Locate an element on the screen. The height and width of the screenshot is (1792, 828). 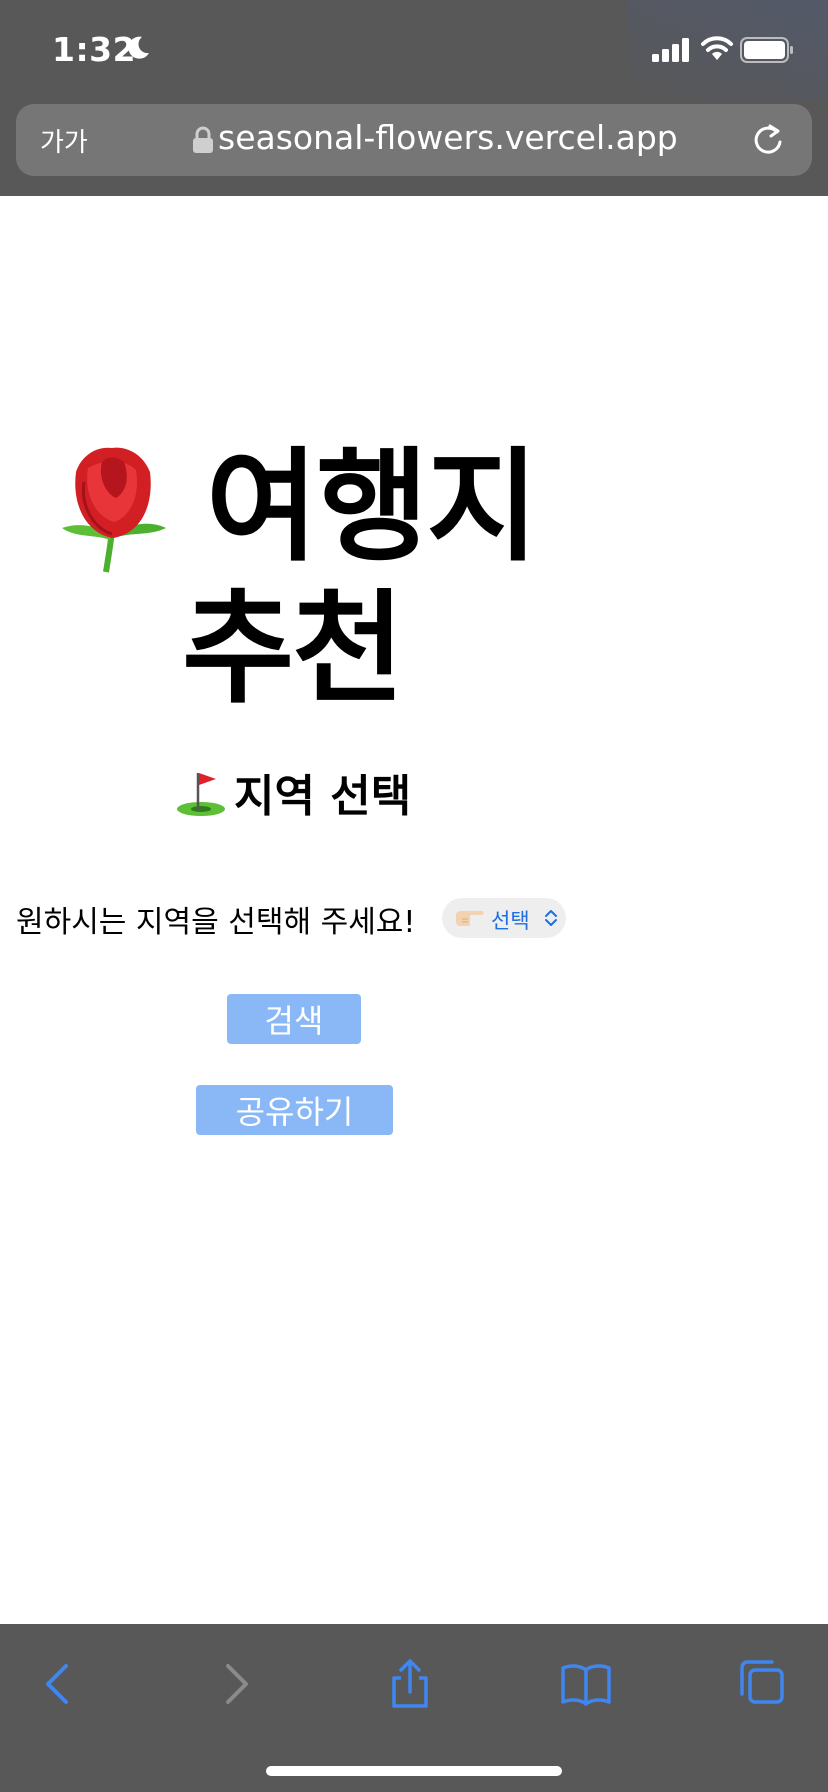
section-heading: 지역 선택 is located at coordinates (292, 792).